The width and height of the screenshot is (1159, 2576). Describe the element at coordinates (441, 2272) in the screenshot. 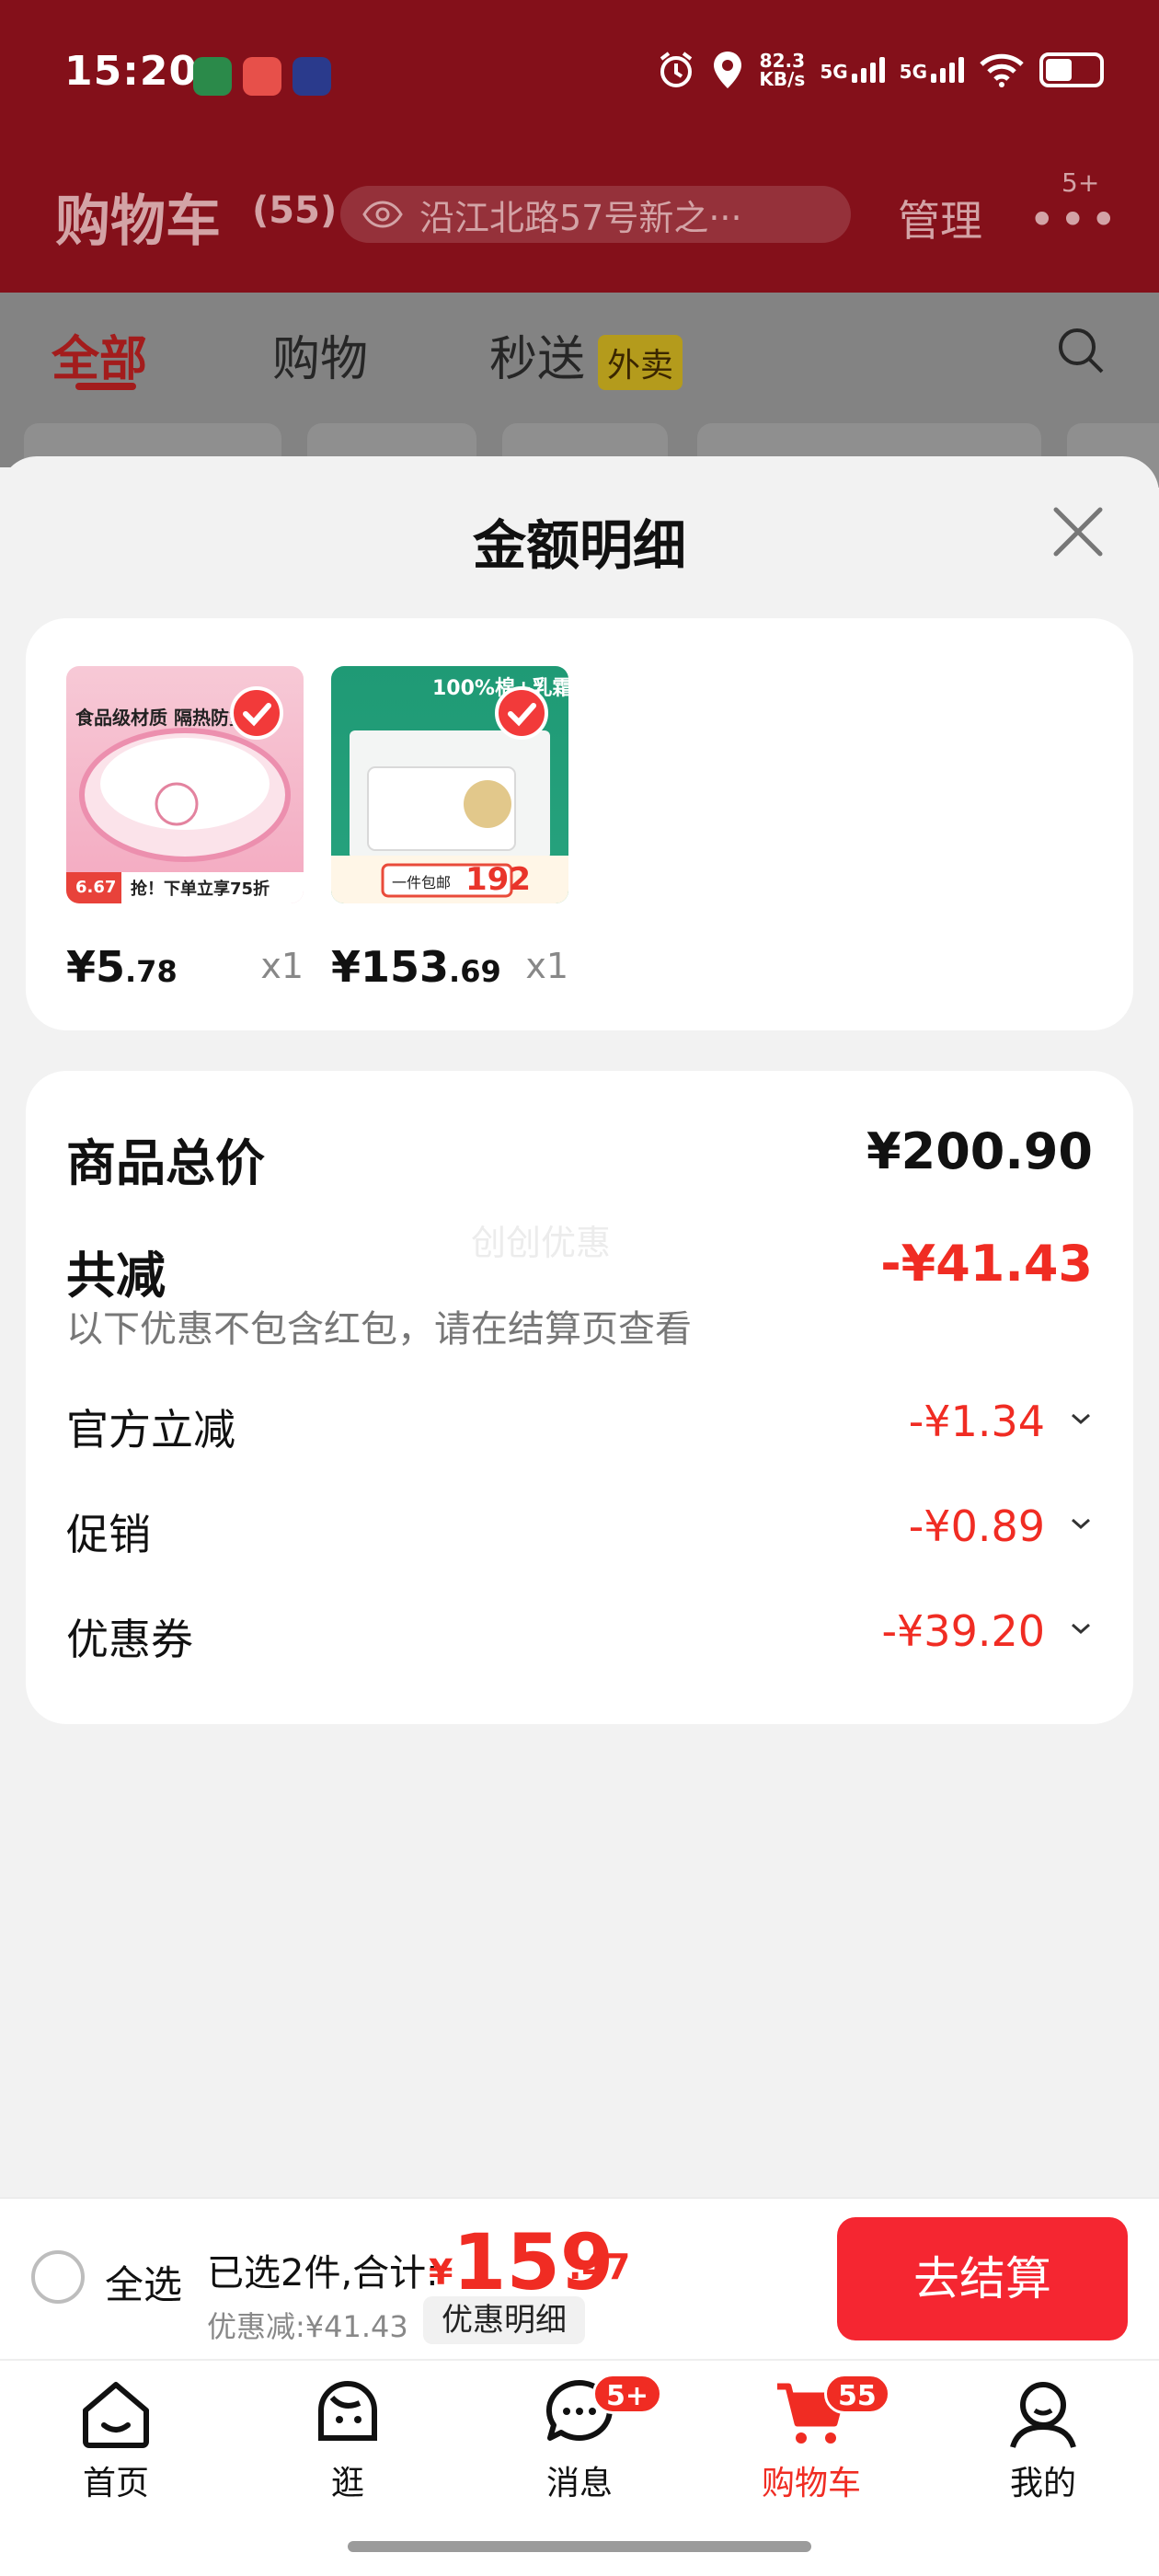

I see `total-currency: ¥` at that location.